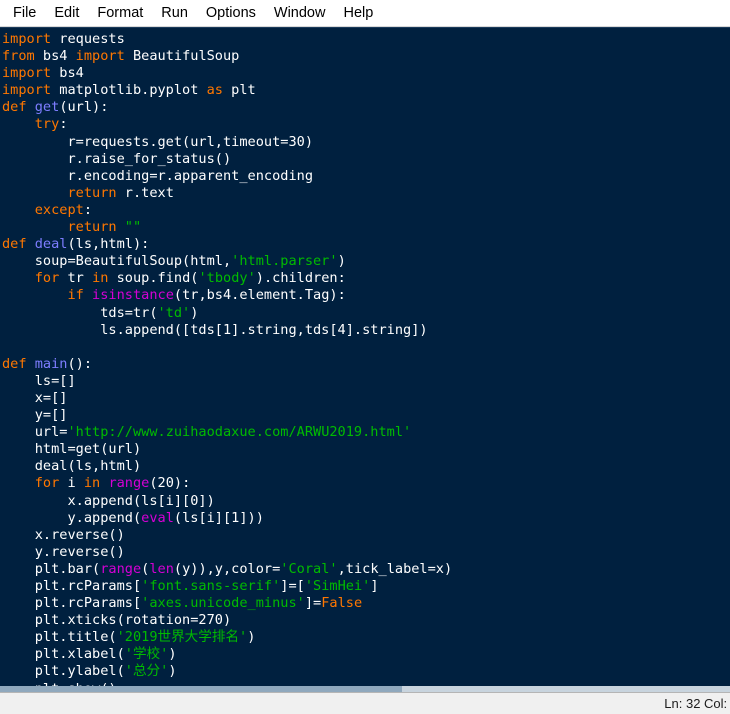  What do you see at coordinates (284, 261) in the screenshot?
I see `code-token: 'html.parser'` at bounding box center [284, 261].